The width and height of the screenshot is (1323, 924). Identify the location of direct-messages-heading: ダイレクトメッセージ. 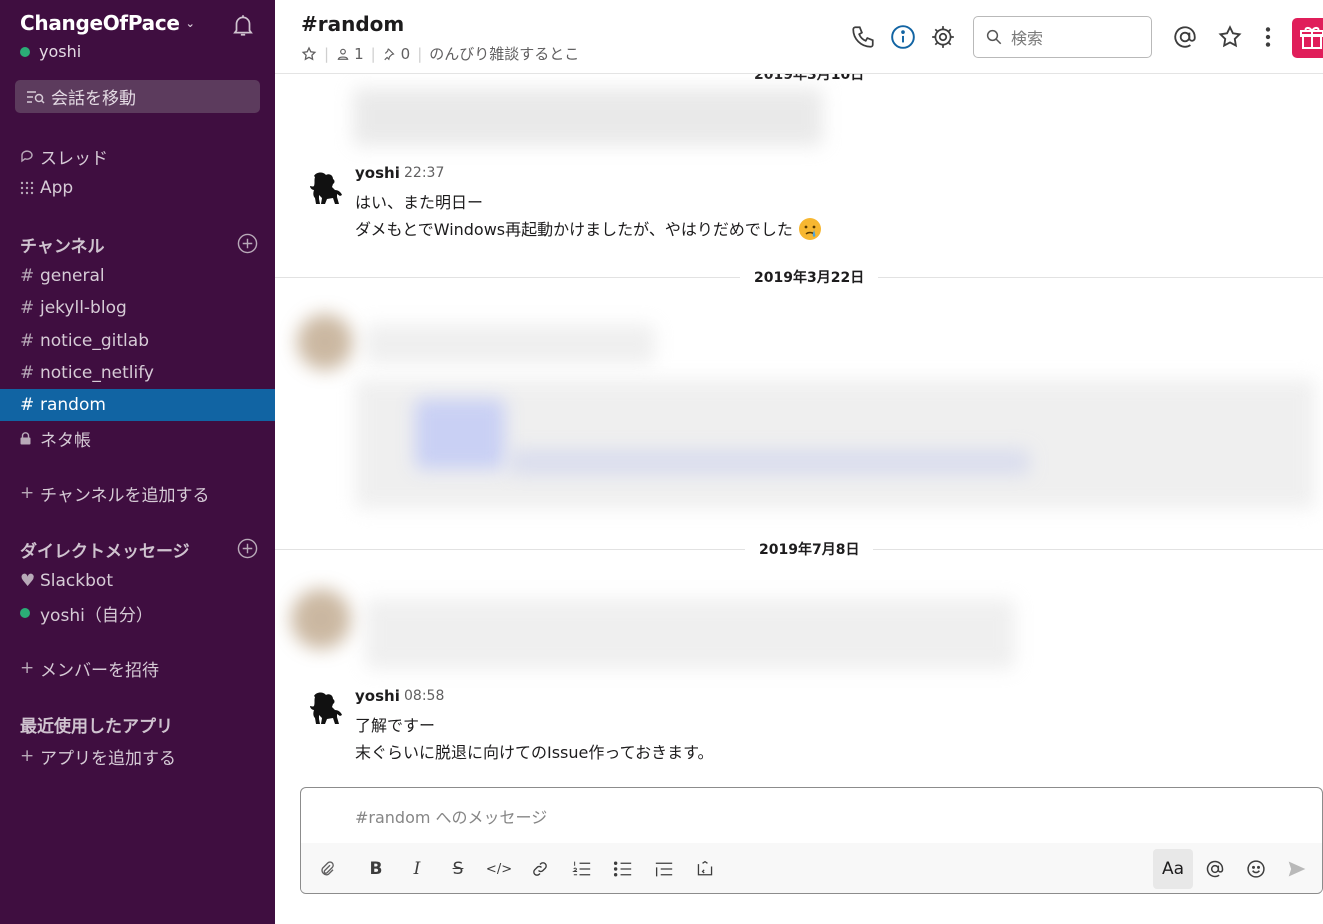
(105, 549).